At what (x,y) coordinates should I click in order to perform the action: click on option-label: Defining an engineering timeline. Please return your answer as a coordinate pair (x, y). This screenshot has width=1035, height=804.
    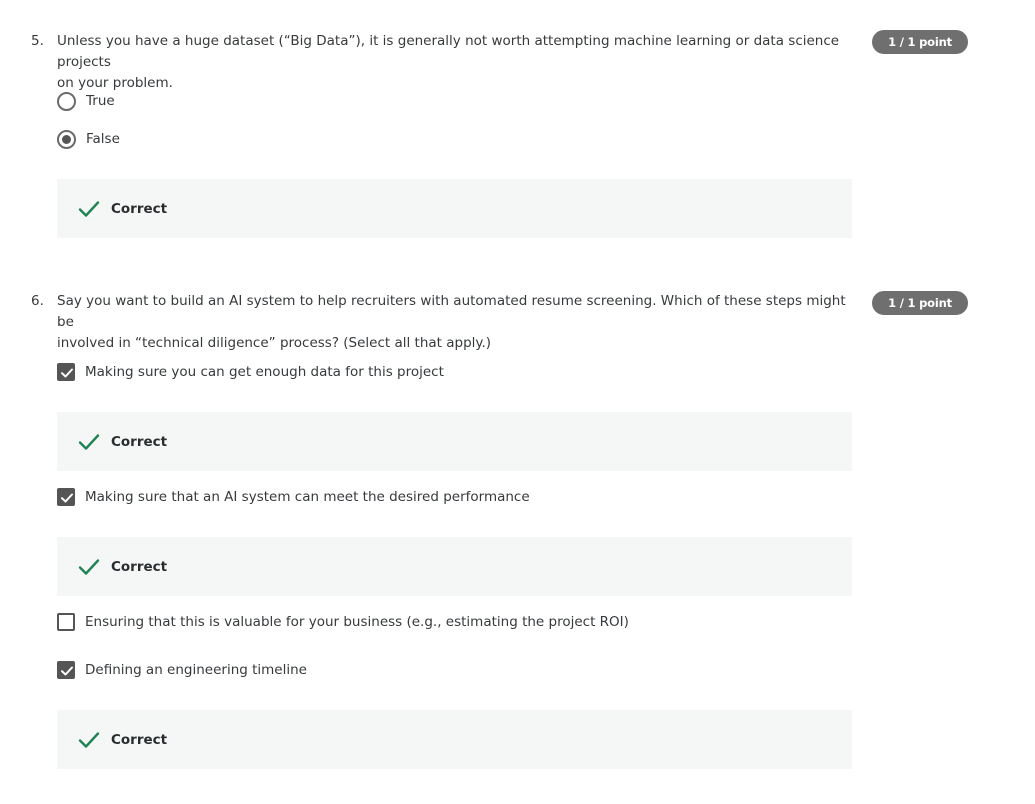
    Looking at the image, I should click on (196, 670).